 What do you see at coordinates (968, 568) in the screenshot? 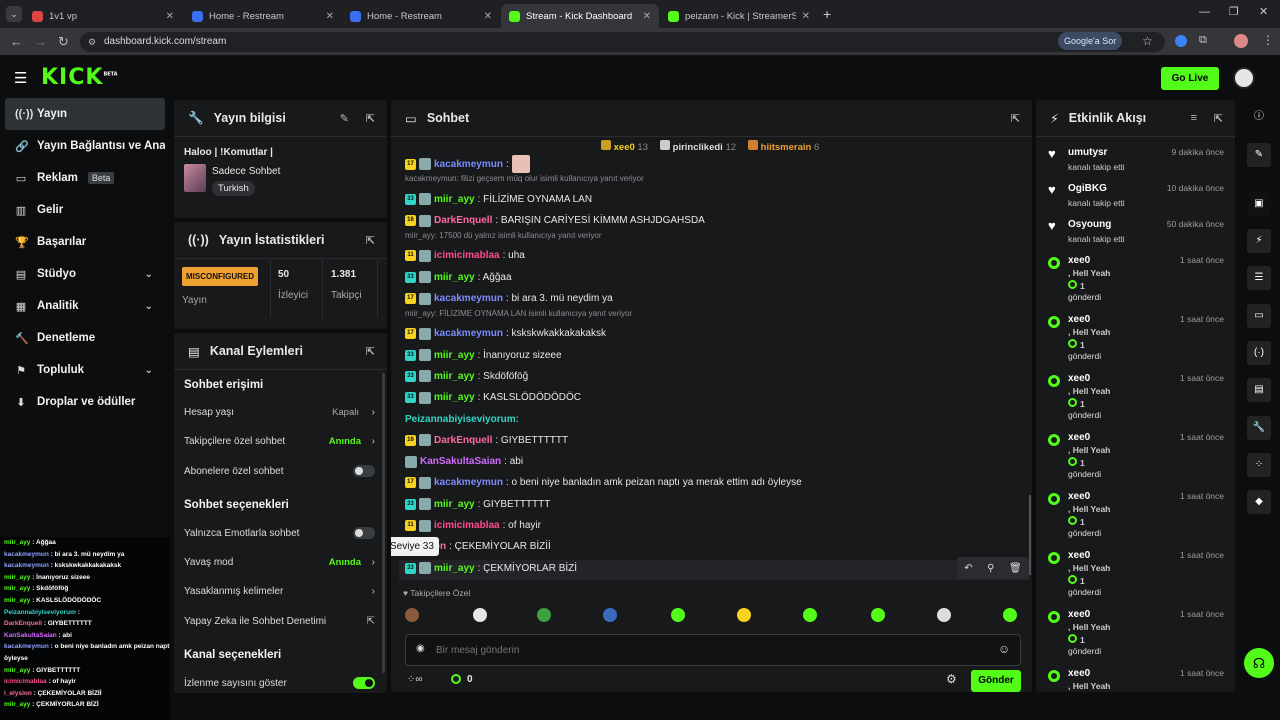
I see `reply-icon: ↶` at bounding box center [968, 568].